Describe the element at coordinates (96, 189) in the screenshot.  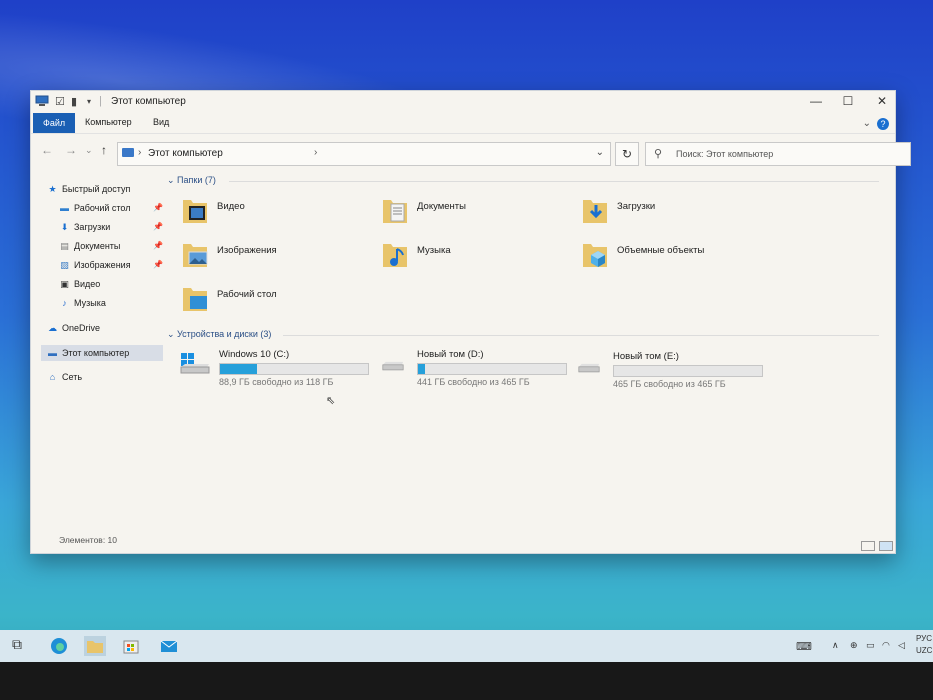
I see `sidebar-item-label: Быстрый доступ` at that location.